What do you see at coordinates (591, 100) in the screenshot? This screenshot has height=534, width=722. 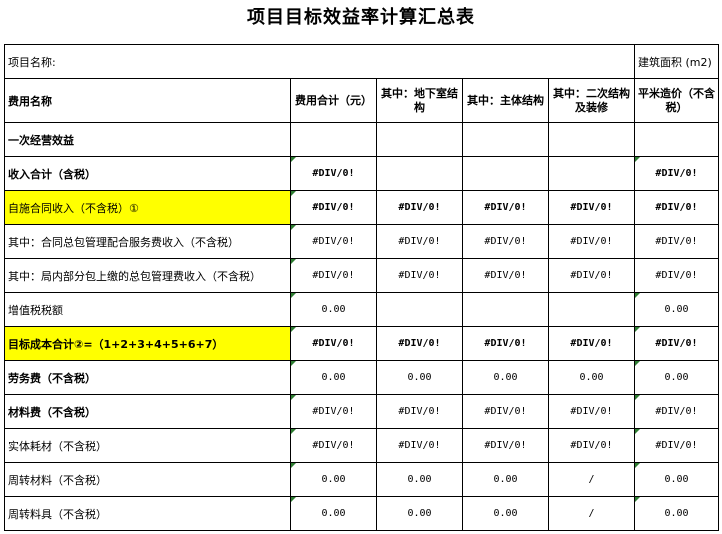 I see `header-secondary: 其中：二次结构及装修` at bounding box center [591, 100].